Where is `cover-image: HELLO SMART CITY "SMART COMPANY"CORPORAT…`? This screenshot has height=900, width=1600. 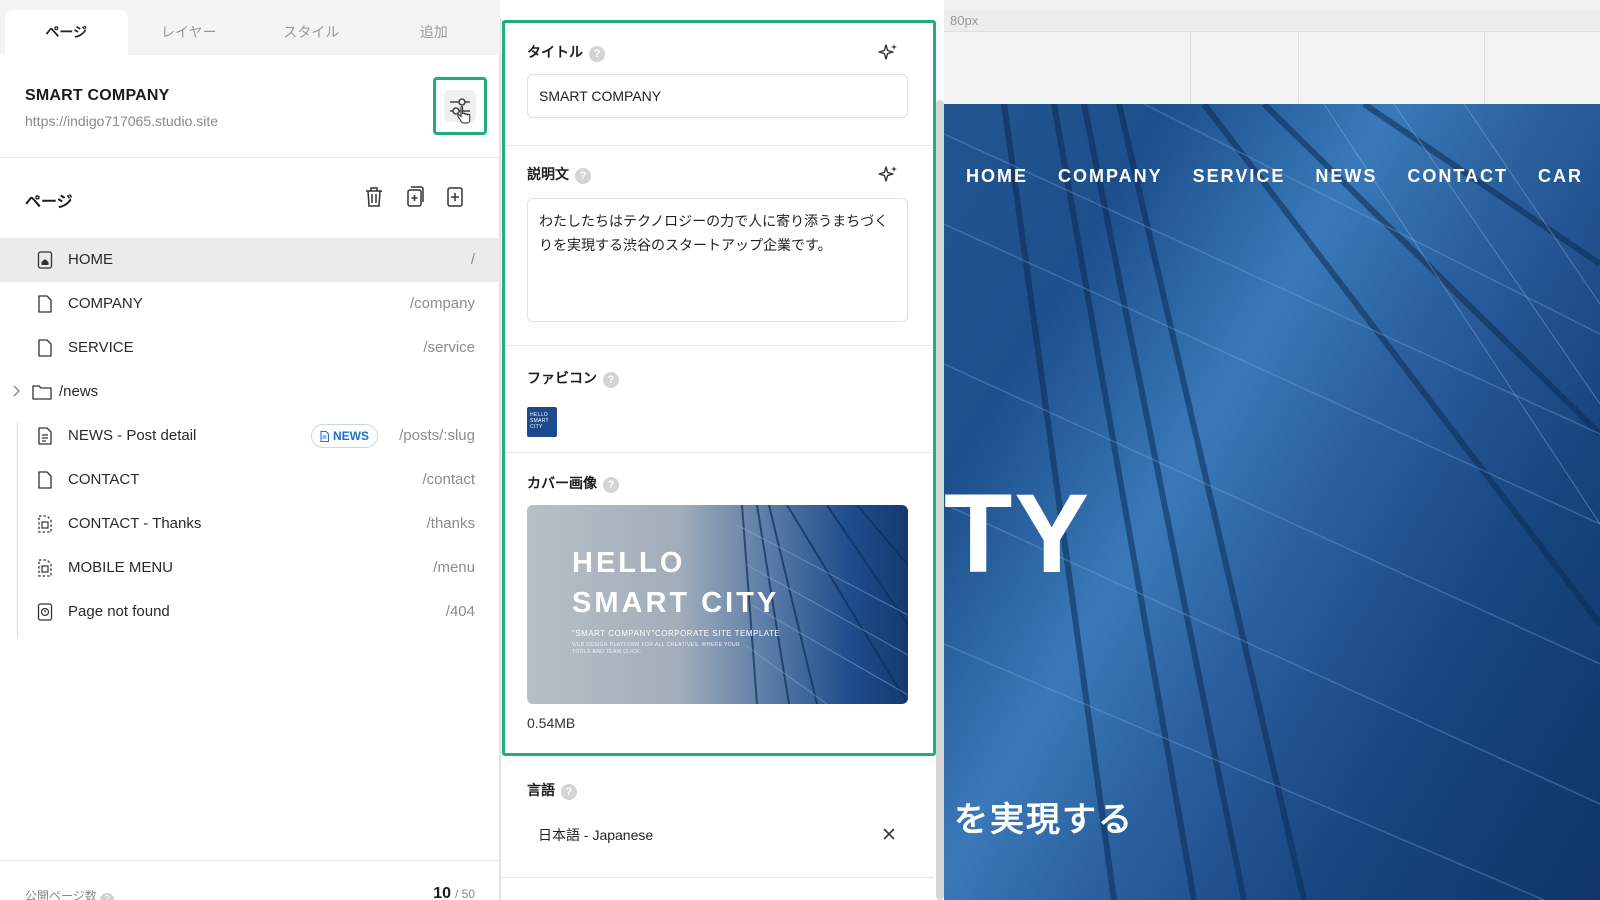
cover-image: HELLO SMART CITY "SMART COMPANY"CORPORAT… is located at coordinates (717, 604).